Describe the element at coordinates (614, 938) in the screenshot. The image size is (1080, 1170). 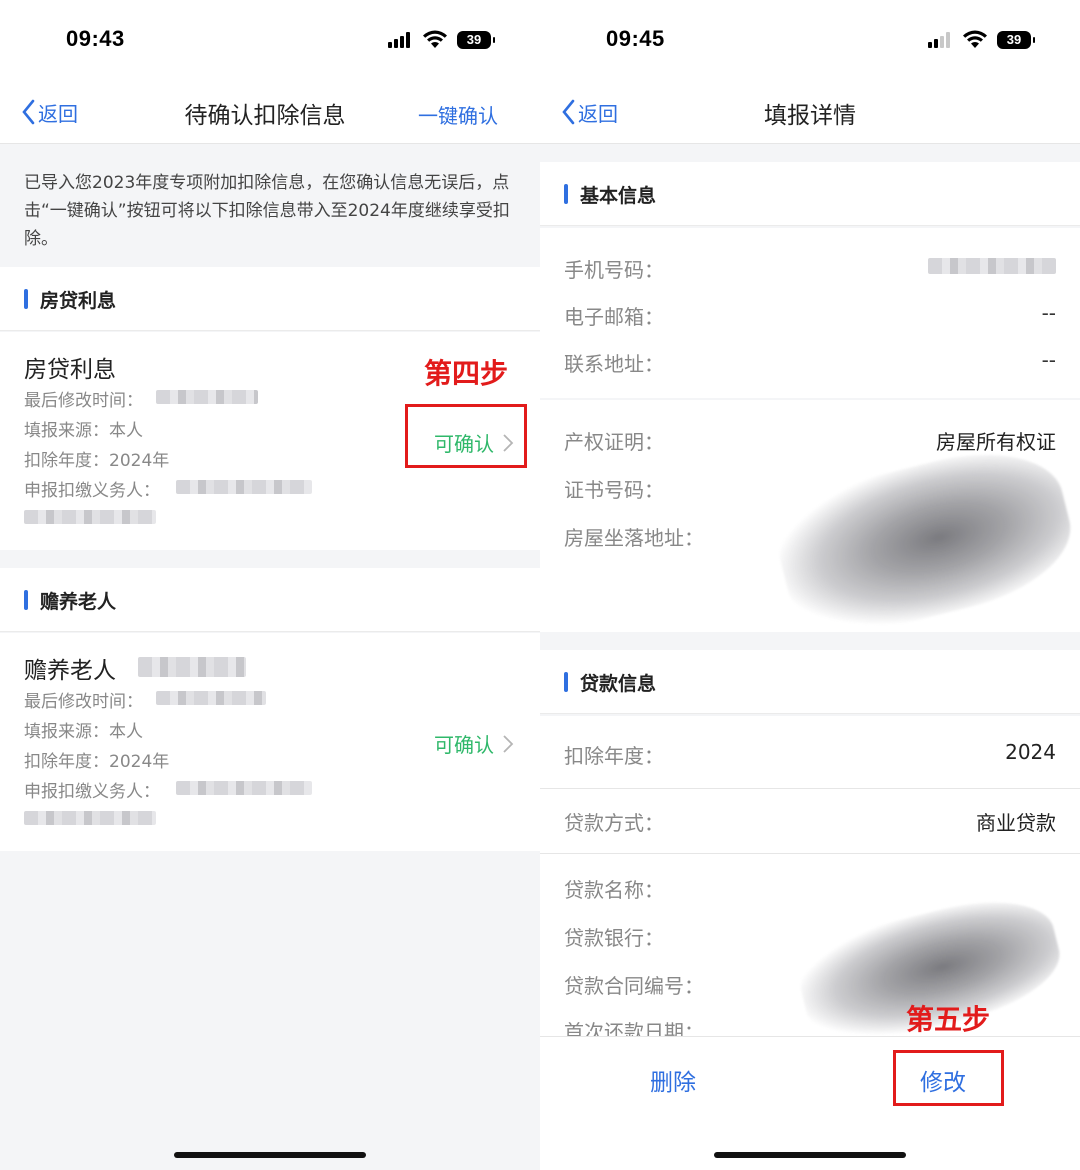
I see `loan-bank-label: 贷款银行：` at that location.